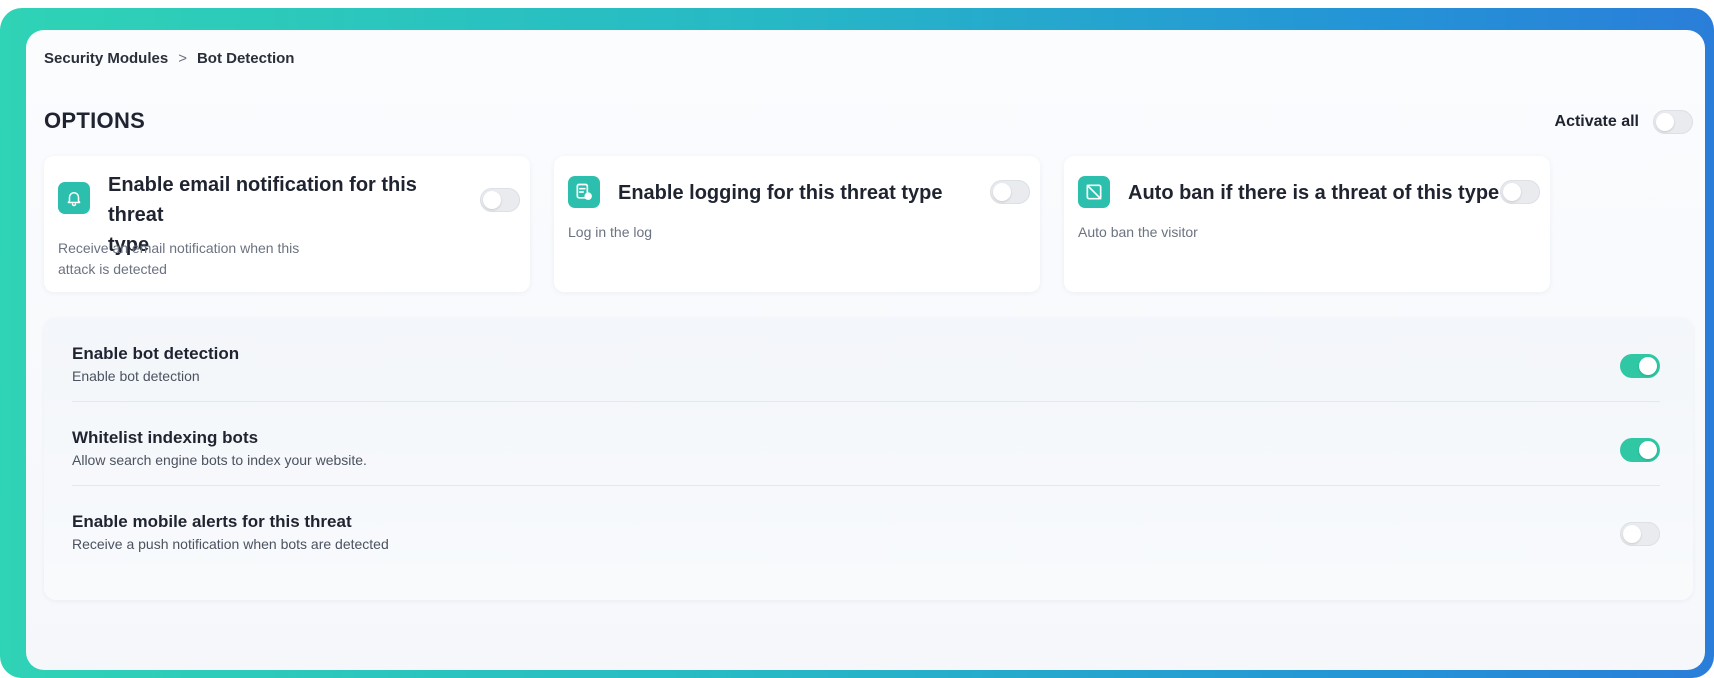  Describe the element at coordinates (106, 58) in the screenshot. I see `breadcrumb-security-modules: Security Modules` at that location.